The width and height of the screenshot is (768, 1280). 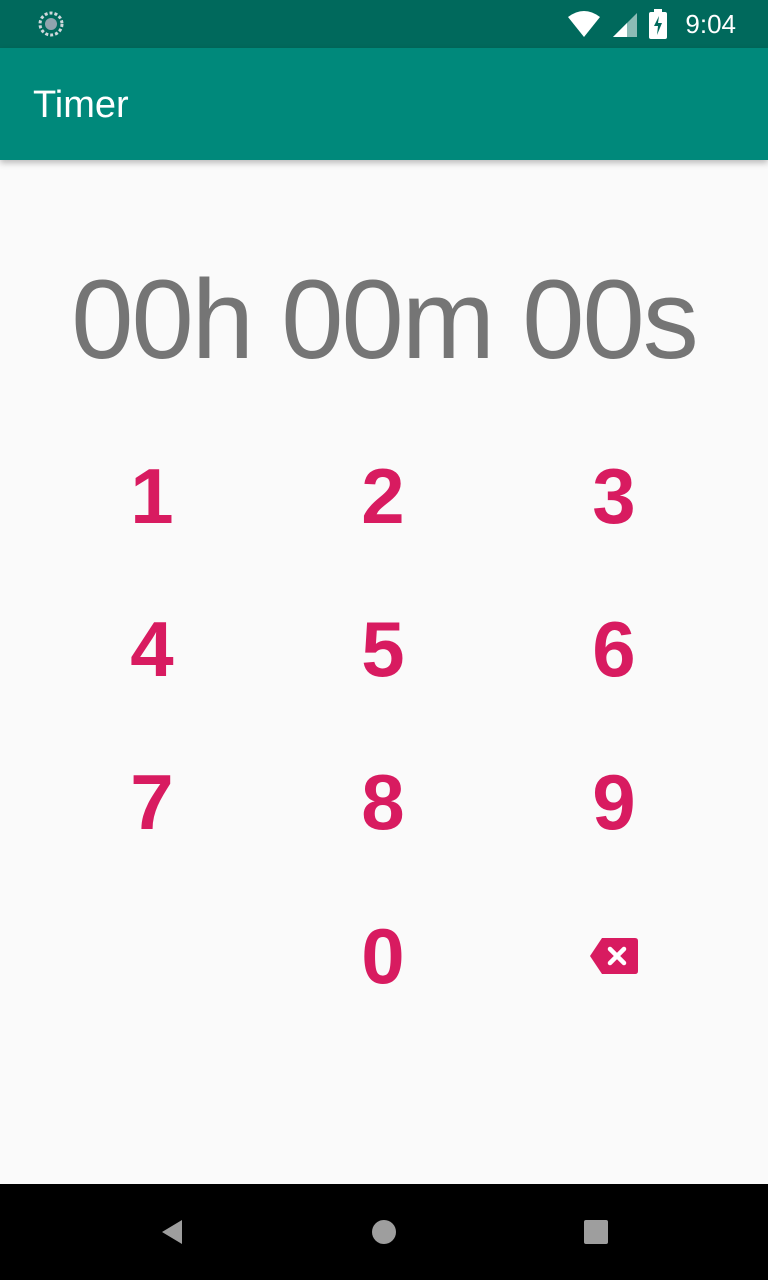 I want to click on keypad-key-2: 2, so click(x=383, y=496).